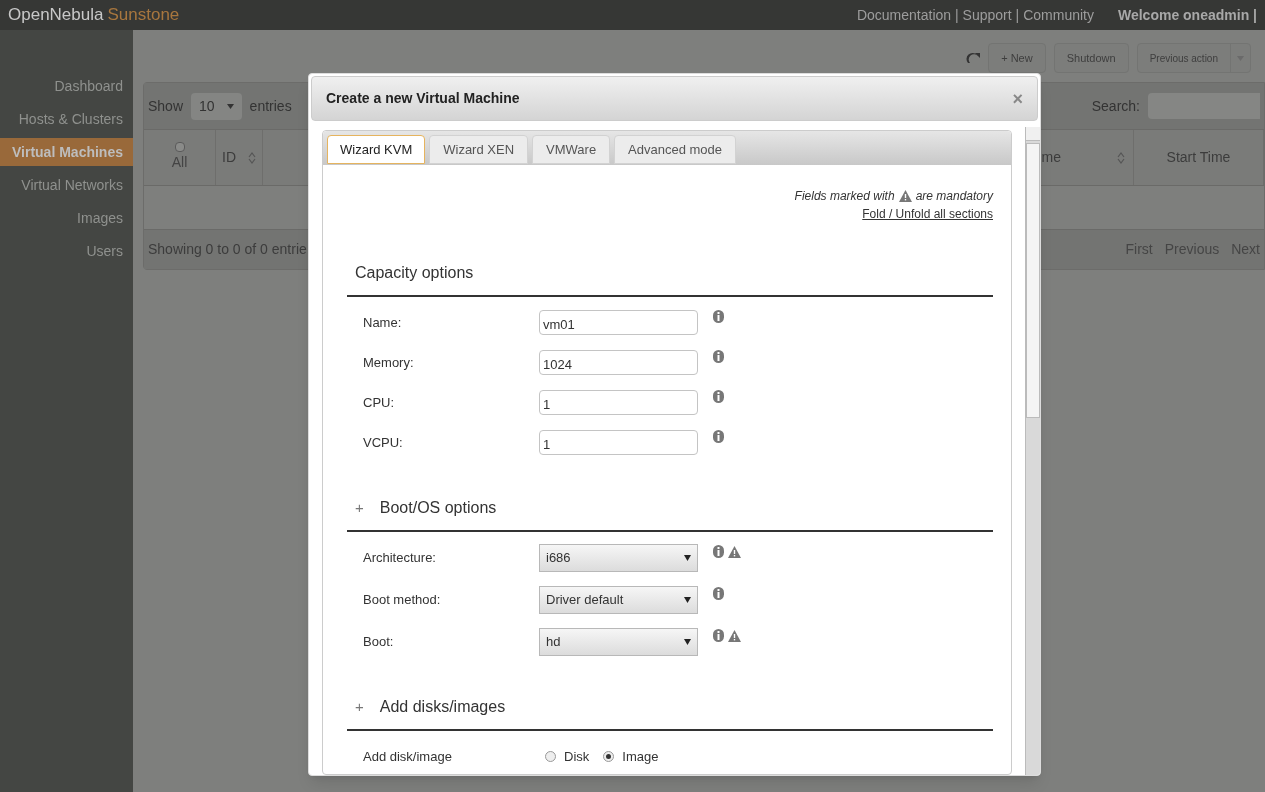 Image resolution: width=1265 pixels, height=792 pixels. What do you see at coordinates (954, 196) in the screenshot?
I see `mandatory-note: are mandatory` at bounding box center [954, 196].